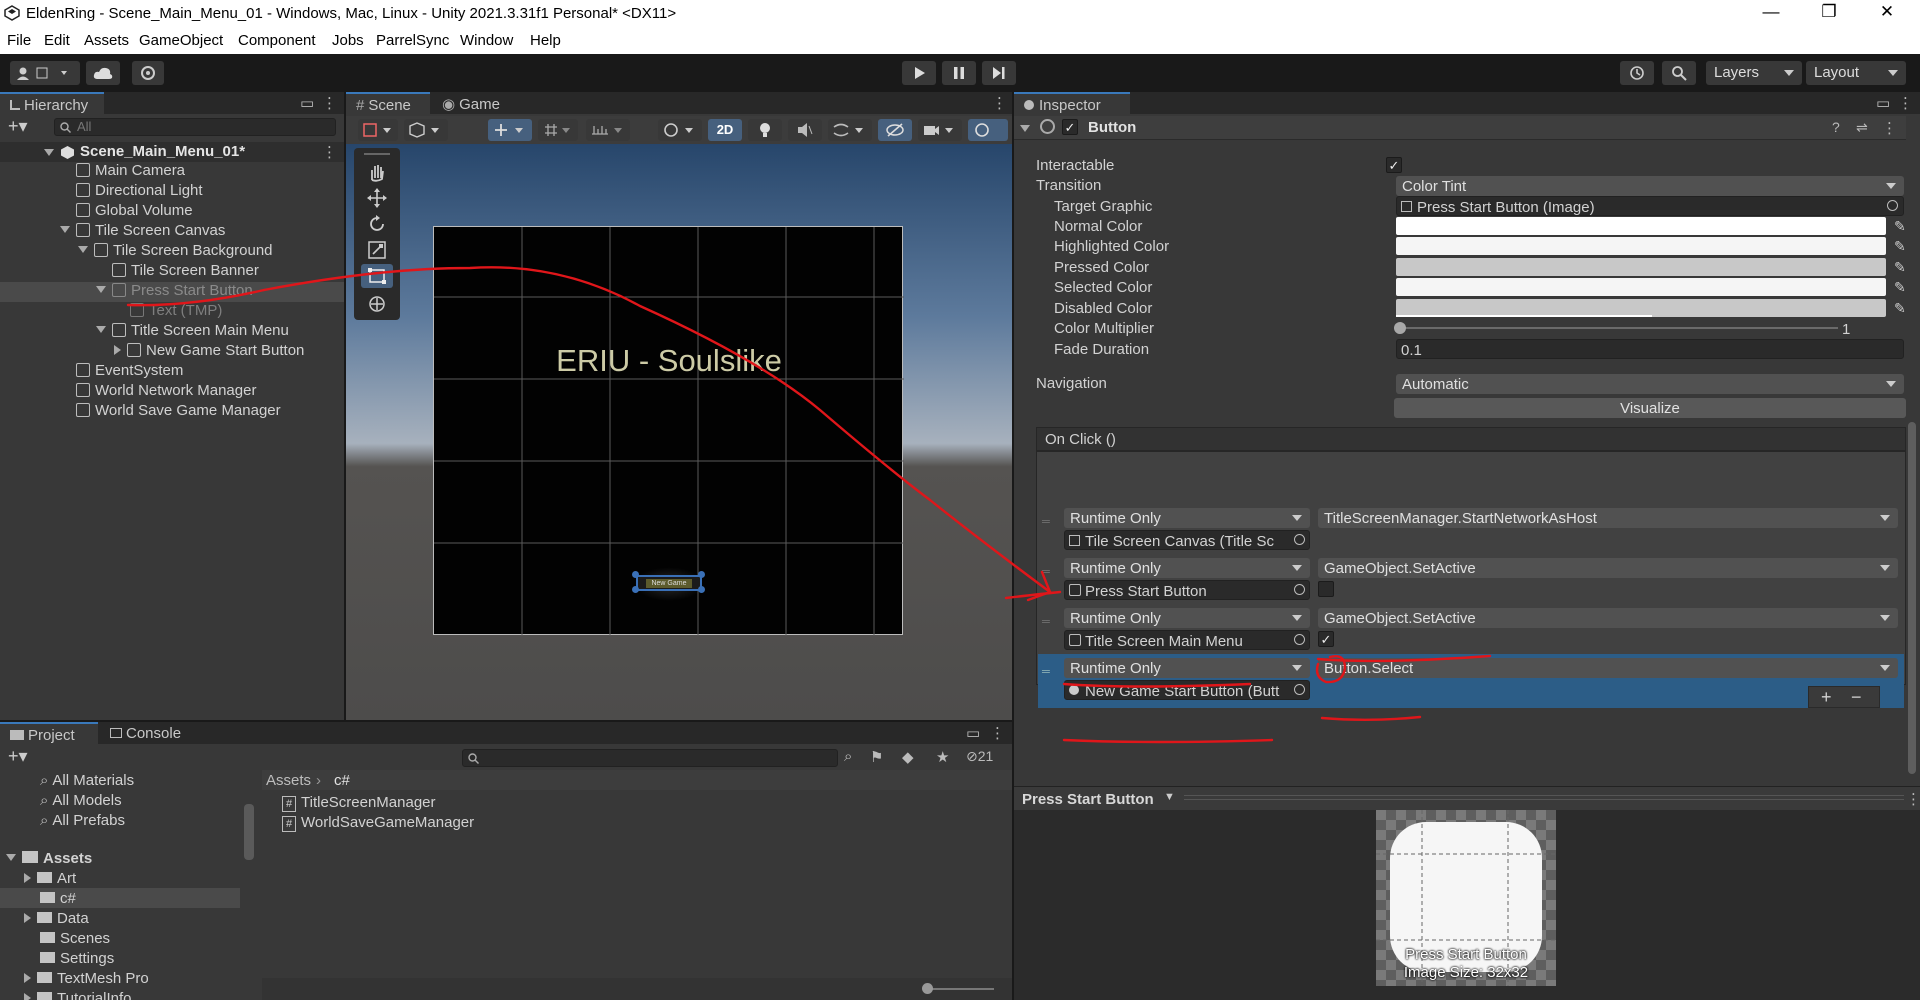 This screenshot has height=1000, width=1920. Describe the element at coordinates (139, 190) in the screenshot. I see `list-item: Directional Light` at that location.